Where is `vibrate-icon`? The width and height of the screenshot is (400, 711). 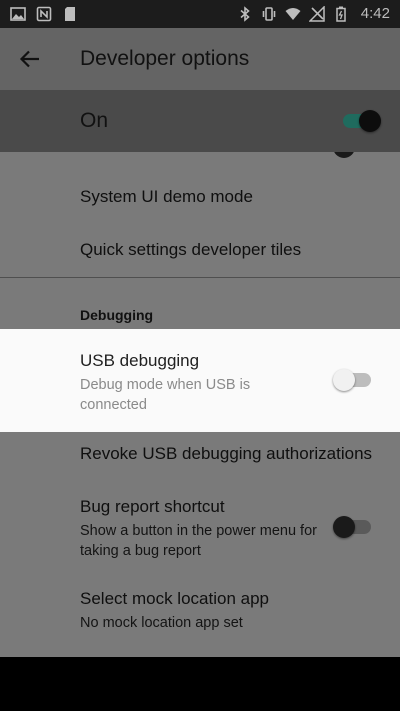
vibrate-icon is located at coordinates (269, 13).